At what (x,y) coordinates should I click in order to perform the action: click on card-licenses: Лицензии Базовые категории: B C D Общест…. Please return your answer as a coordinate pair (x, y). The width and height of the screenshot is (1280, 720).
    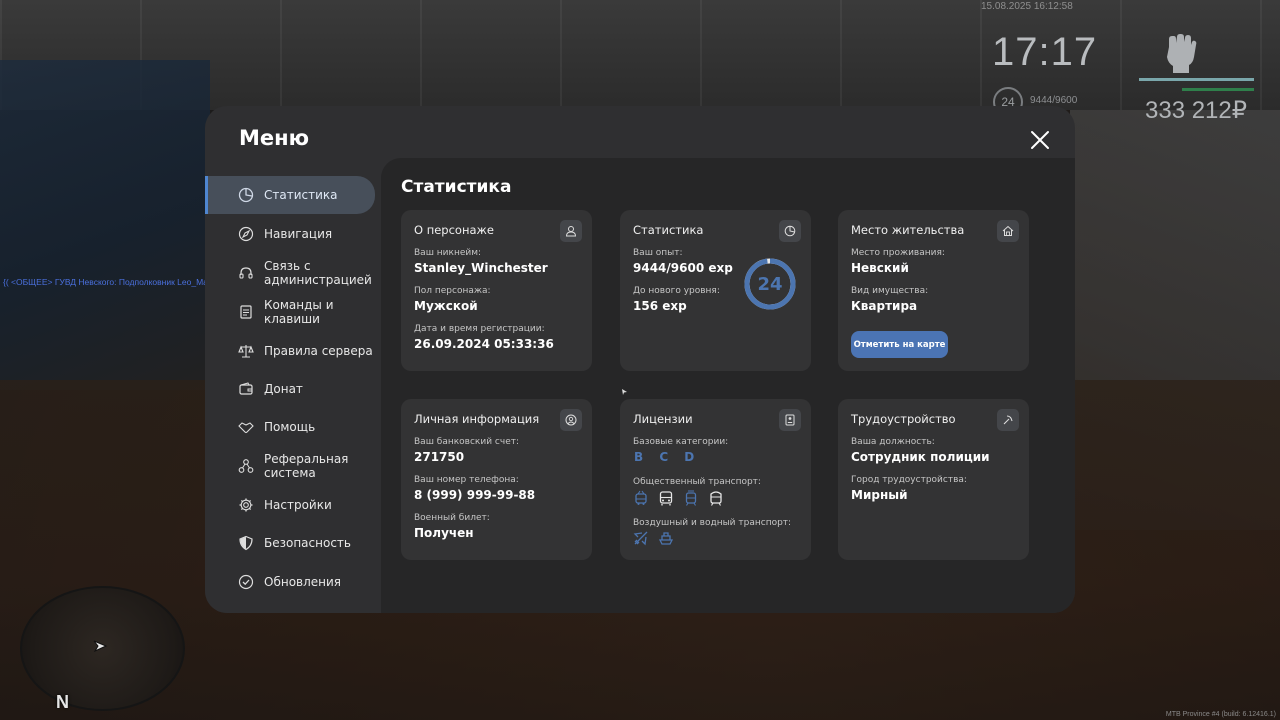
    Looking at the image, I should click on (715, 479).